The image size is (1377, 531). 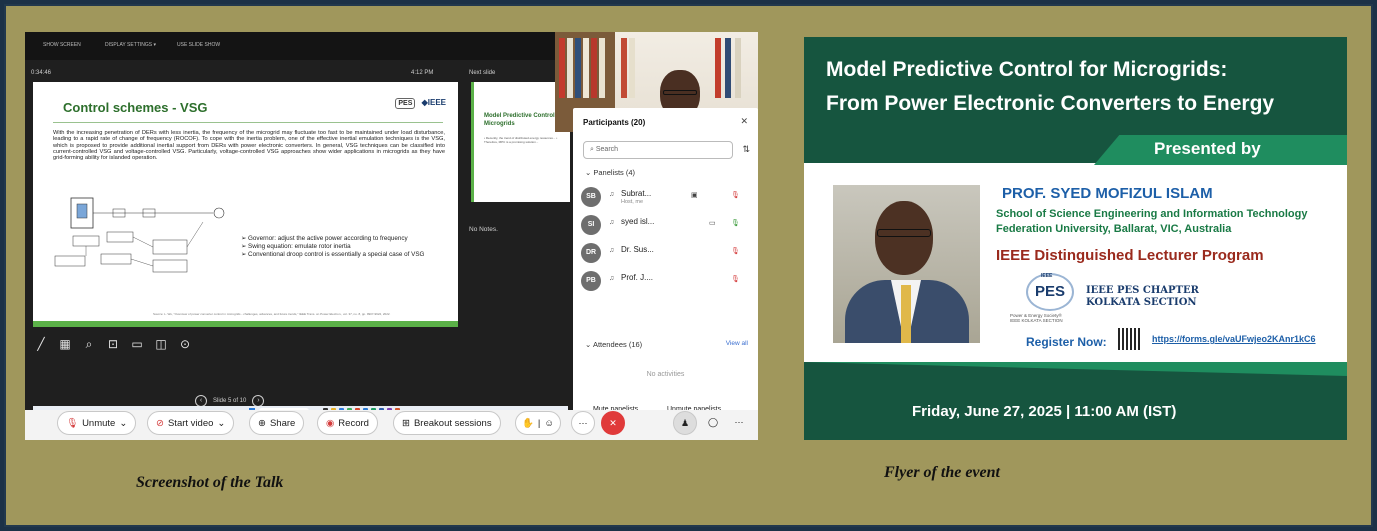 What do you see at coordinates (712, 223) in the screenshot?
I see `video-icon: ▭` at bounding box center [712, 223].